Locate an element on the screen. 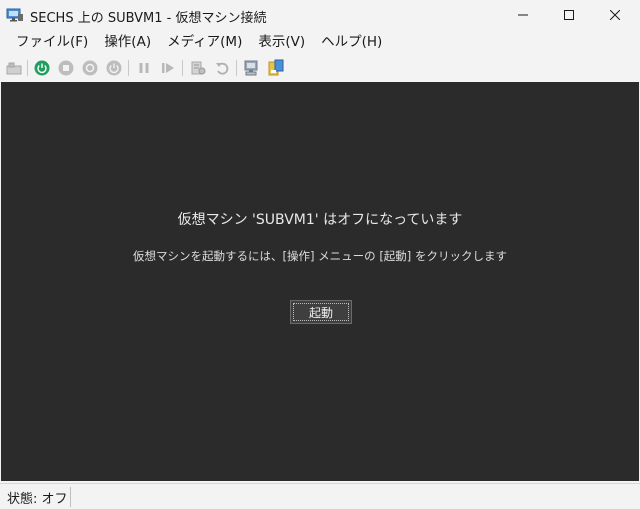  power-on-icon is located at coordinates (42, 68).